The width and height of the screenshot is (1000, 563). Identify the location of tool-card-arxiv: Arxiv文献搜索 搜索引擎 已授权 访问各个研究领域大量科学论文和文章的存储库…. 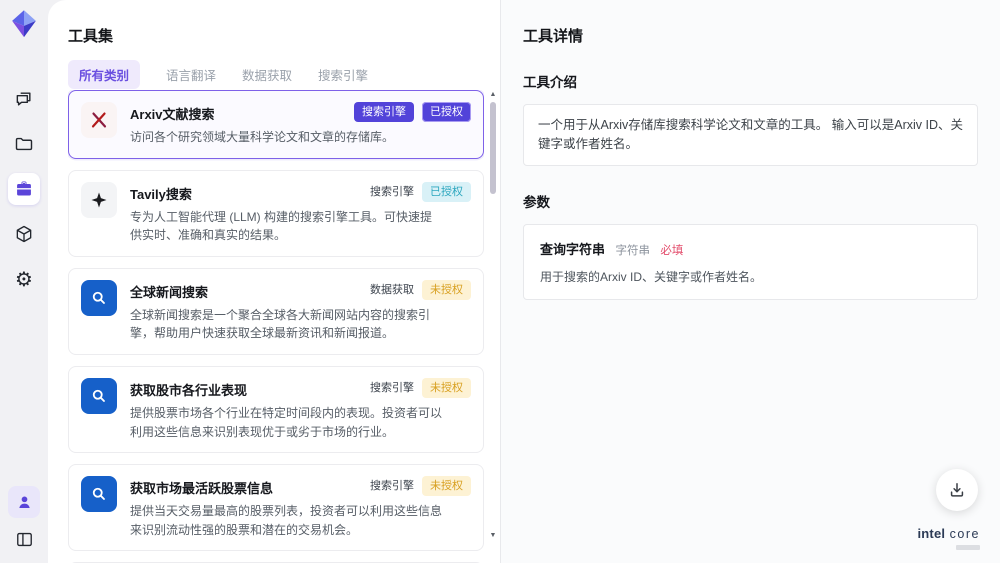
(276, 124).